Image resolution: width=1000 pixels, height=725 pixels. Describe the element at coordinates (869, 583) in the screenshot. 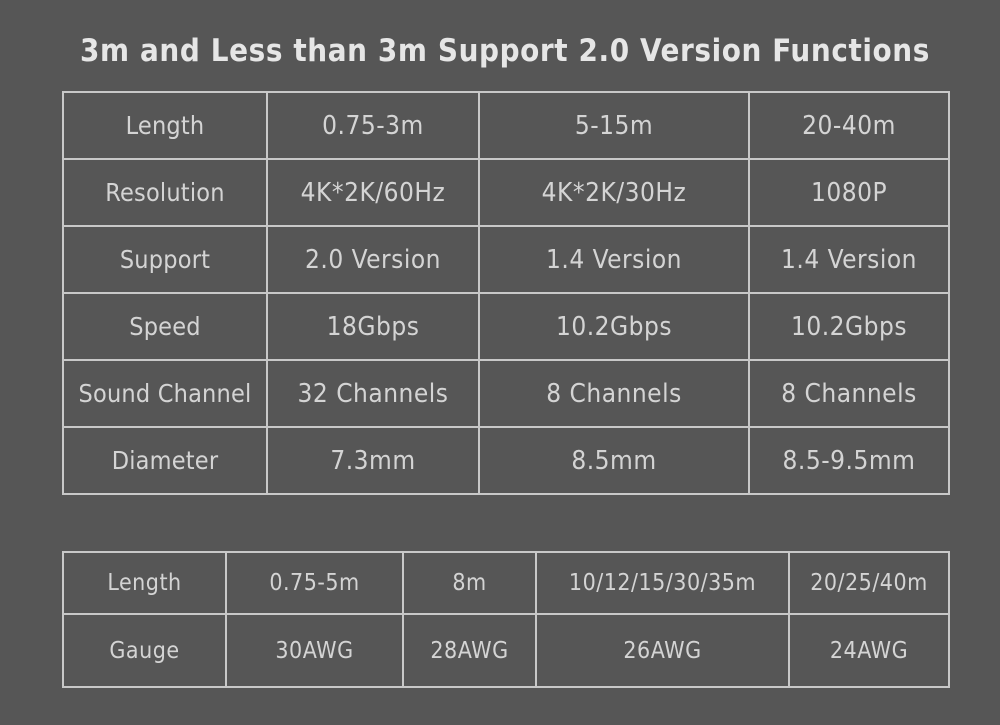

I see `cell-gauge-length-col4: 20/25/40m` at that location.